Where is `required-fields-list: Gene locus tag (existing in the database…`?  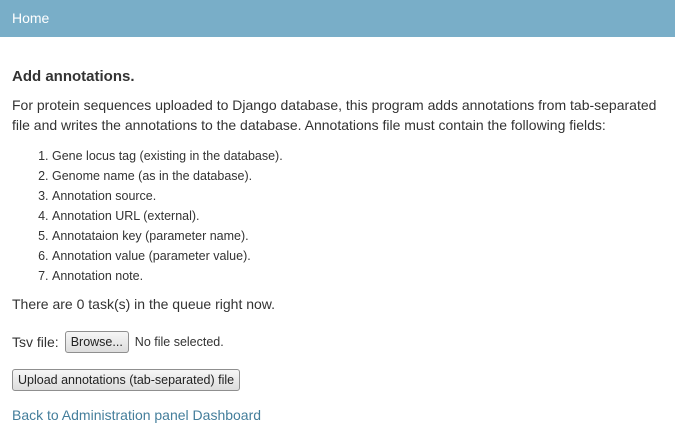 required-fields-list: Gene locus tag (existing in the database… is located at coordinates (147, 216).